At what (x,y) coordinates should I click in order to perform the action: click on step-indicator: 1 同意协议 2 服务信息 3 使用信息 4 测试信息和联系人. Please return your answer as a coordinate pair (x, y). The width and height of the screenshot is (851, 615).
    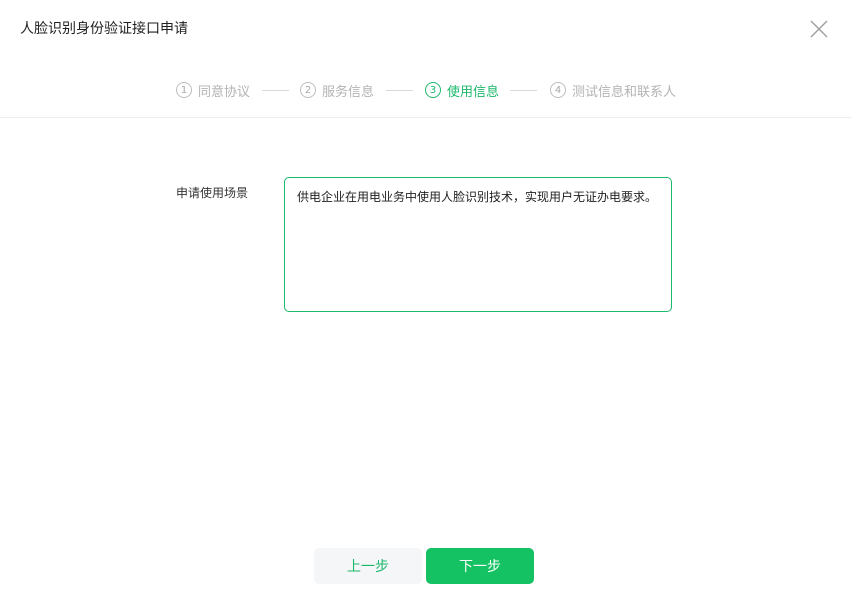
    Looking at the image, I should click on (425, 90).